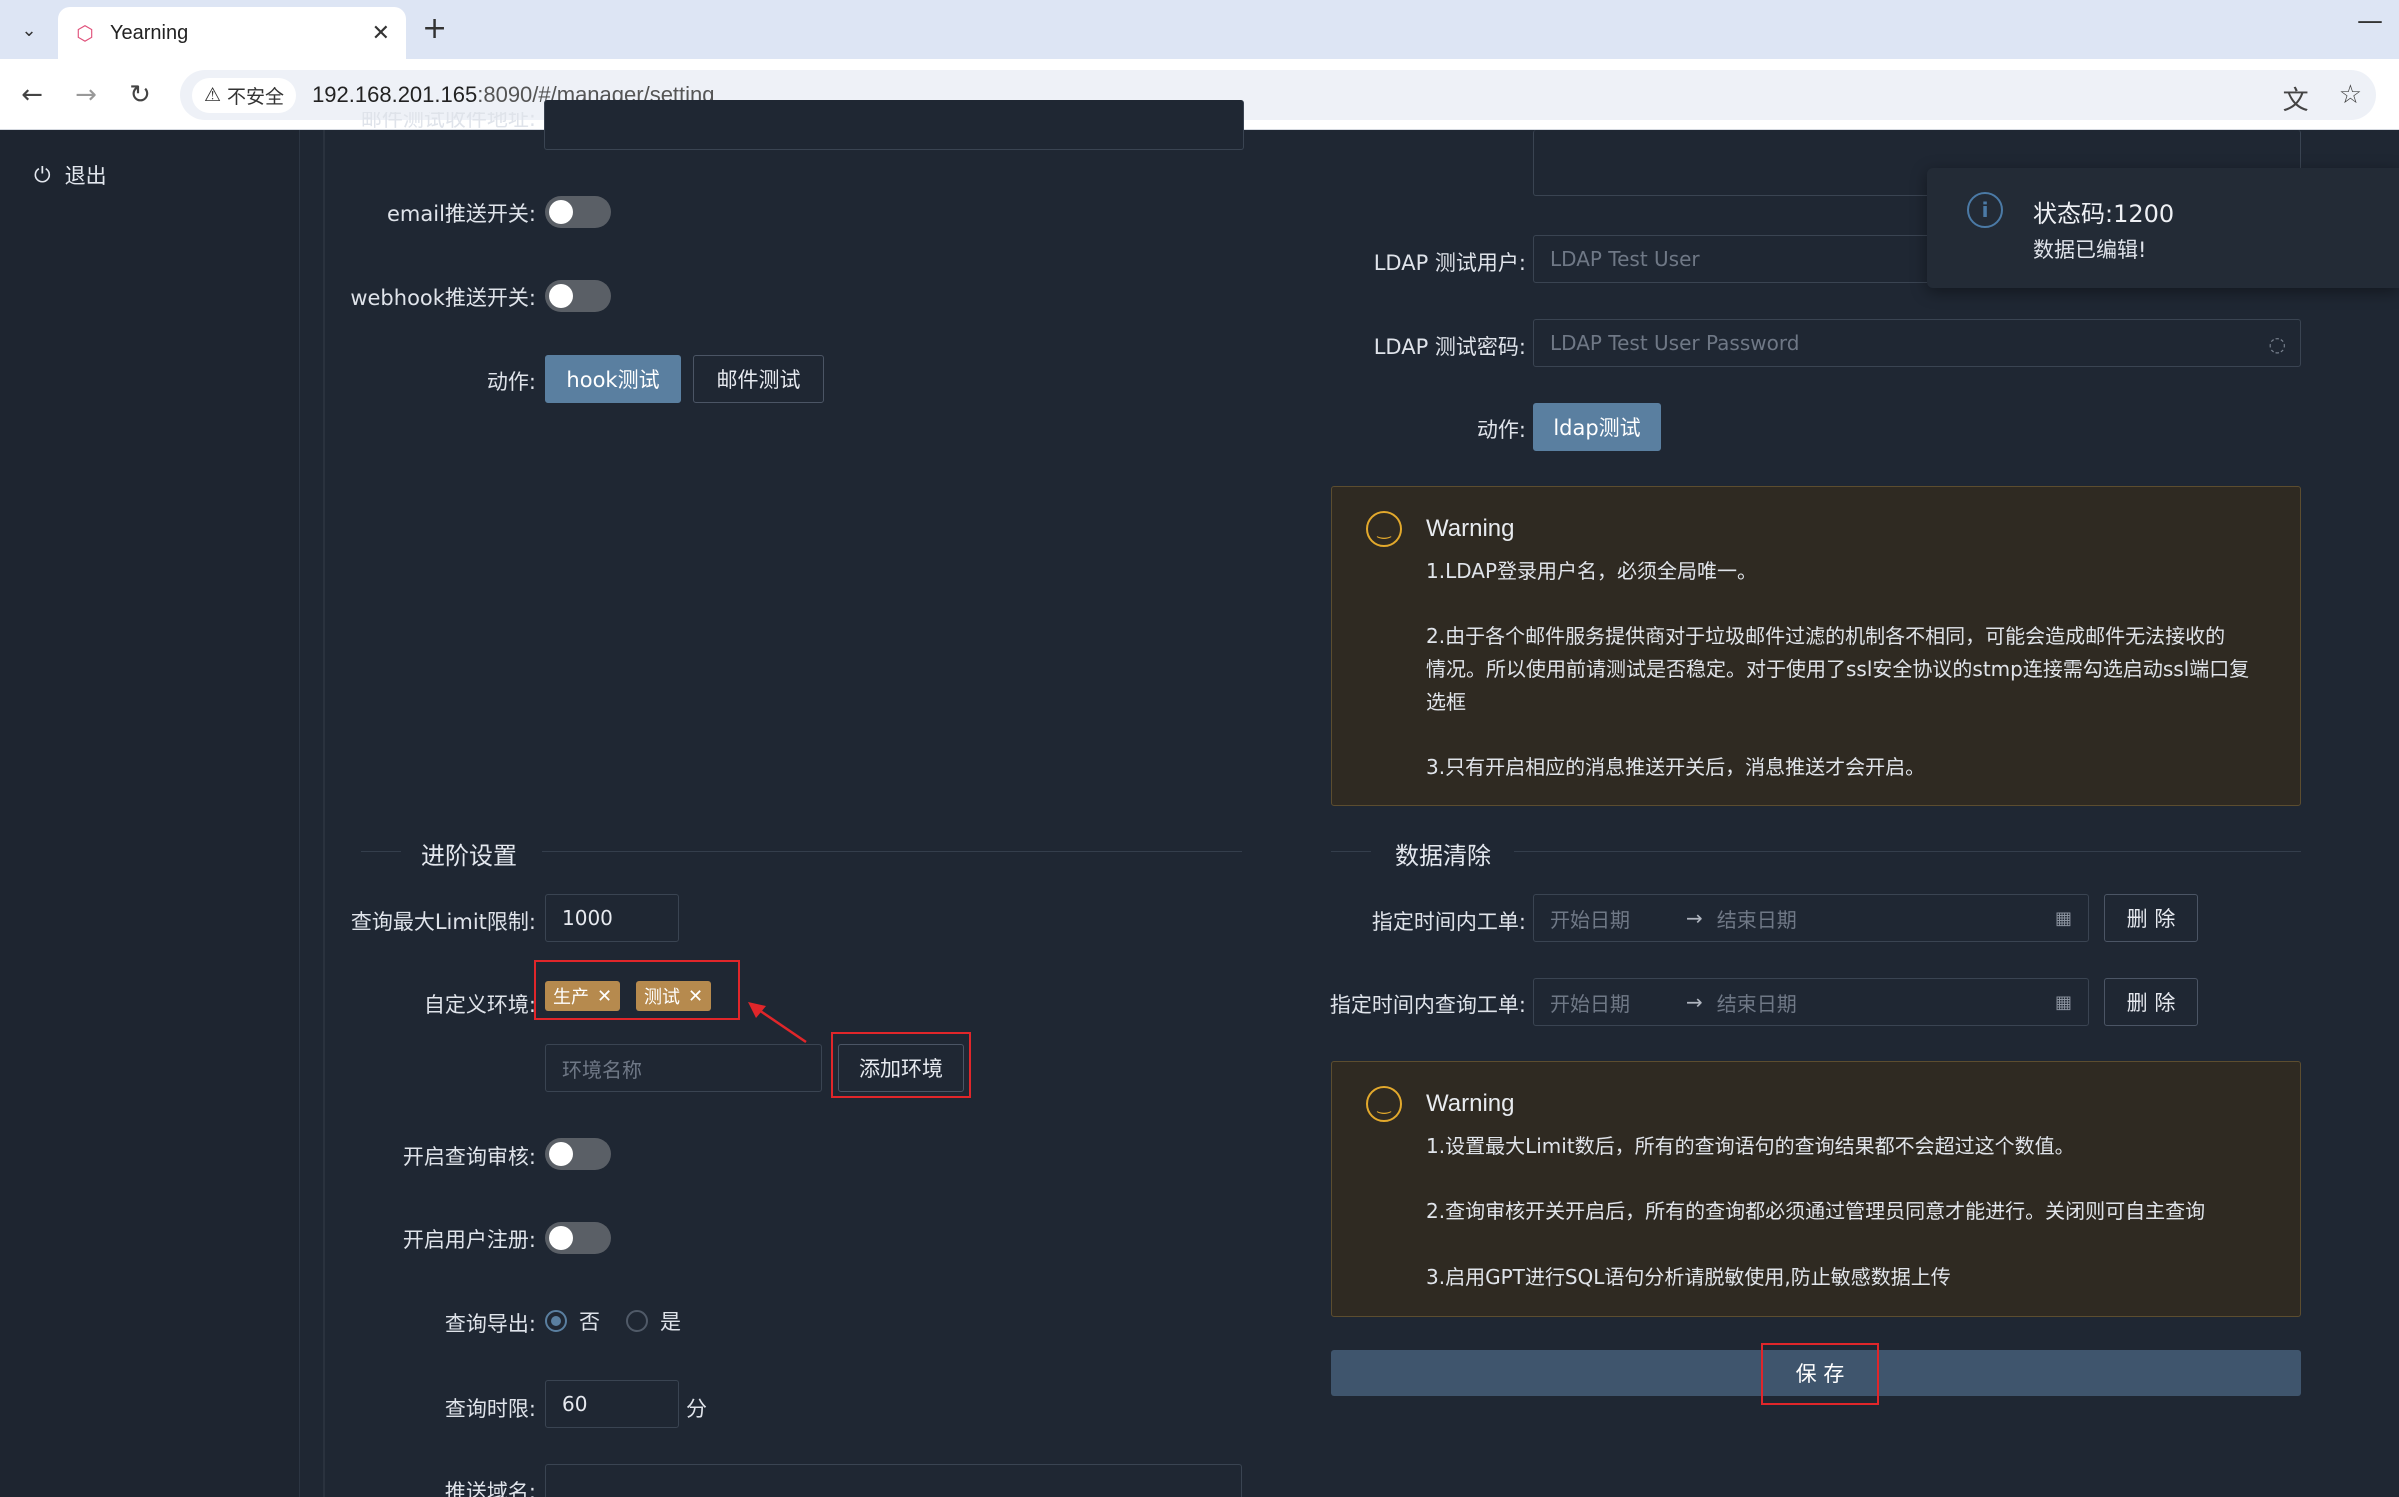  Describe the element at coordinates (86, 95) in the screenshot. I see `forward-arrow-icon: →` at that location.